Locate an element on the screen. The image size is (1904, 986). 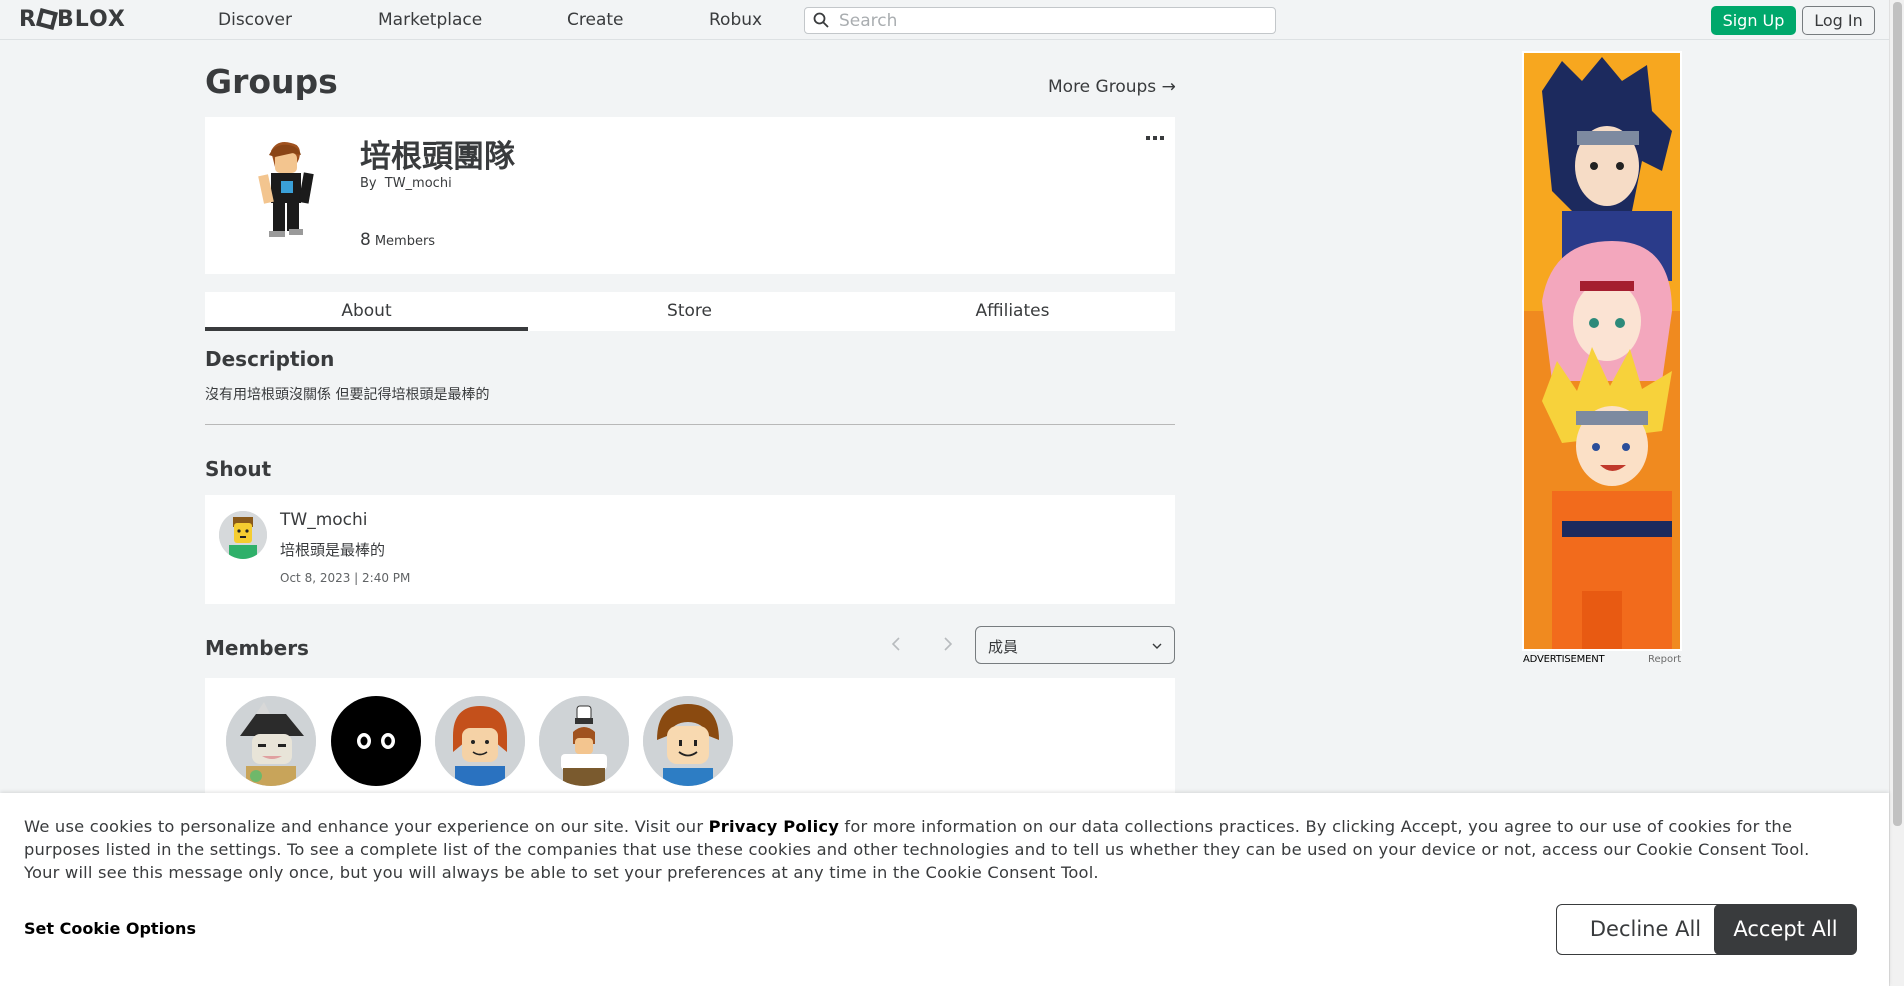
group-owner-line: By TW_mochi is located at coordinates (406, 183).